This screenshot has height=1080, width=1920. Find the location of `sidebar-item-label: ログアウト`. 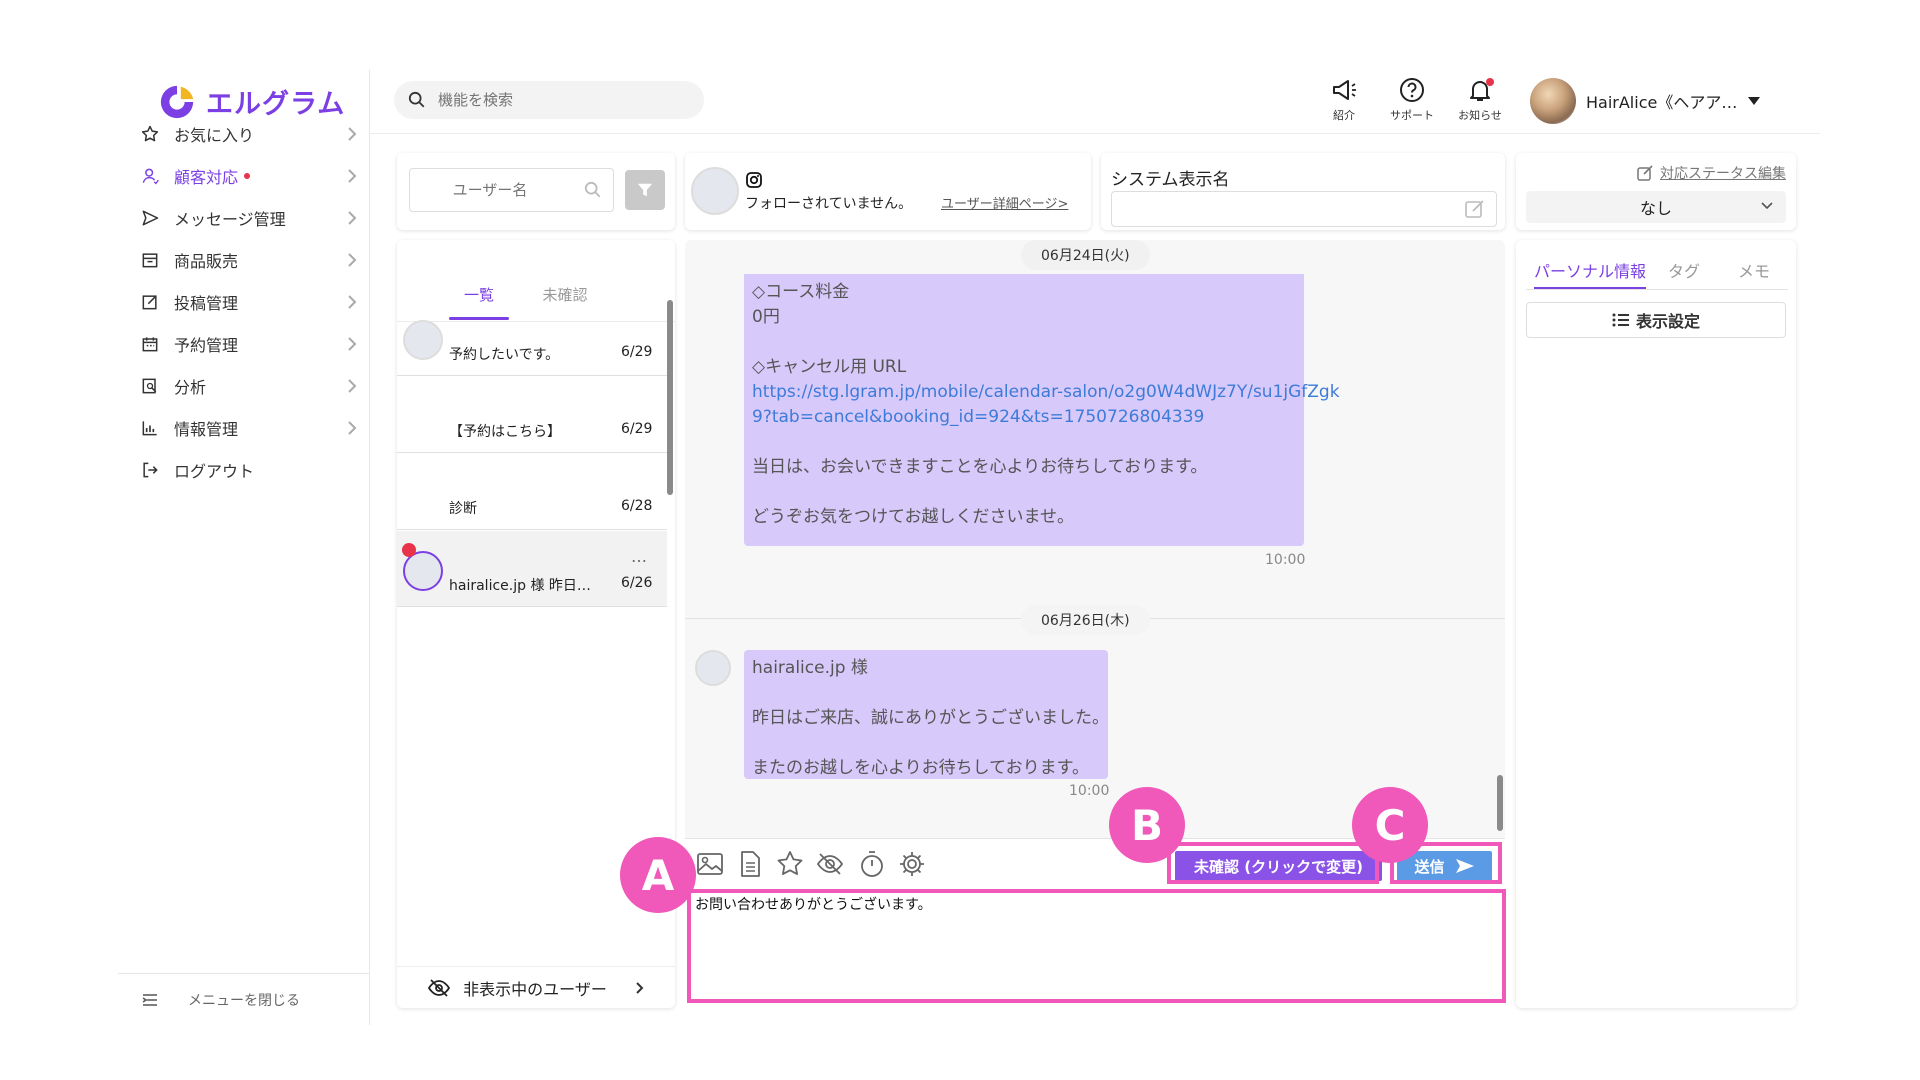

sidebar-item-label: ログアウト is located at coordinates (214, 471).